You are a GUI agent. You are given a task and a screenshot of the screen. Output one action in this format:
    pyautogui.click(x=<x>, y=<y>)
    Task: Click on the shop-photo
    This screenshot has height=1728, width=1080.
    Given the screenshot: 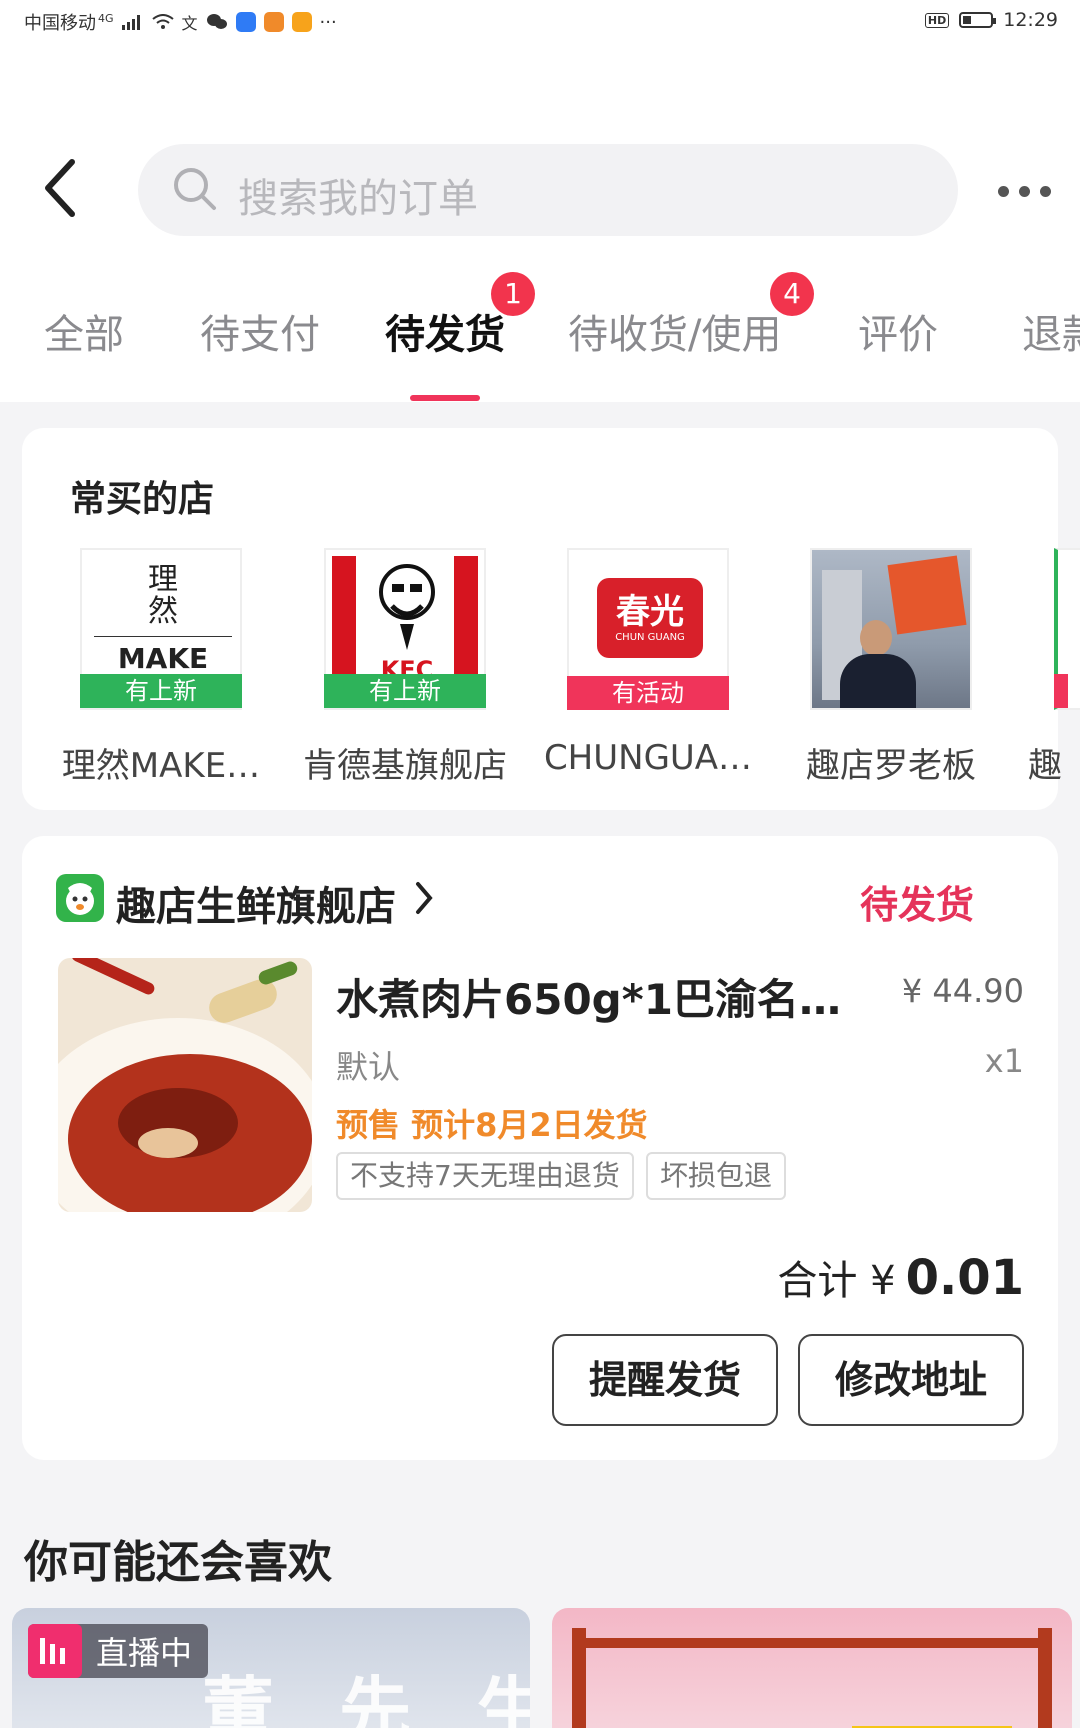 What is the action you would take?
    pyautogui.click(x=891, y=629)
    